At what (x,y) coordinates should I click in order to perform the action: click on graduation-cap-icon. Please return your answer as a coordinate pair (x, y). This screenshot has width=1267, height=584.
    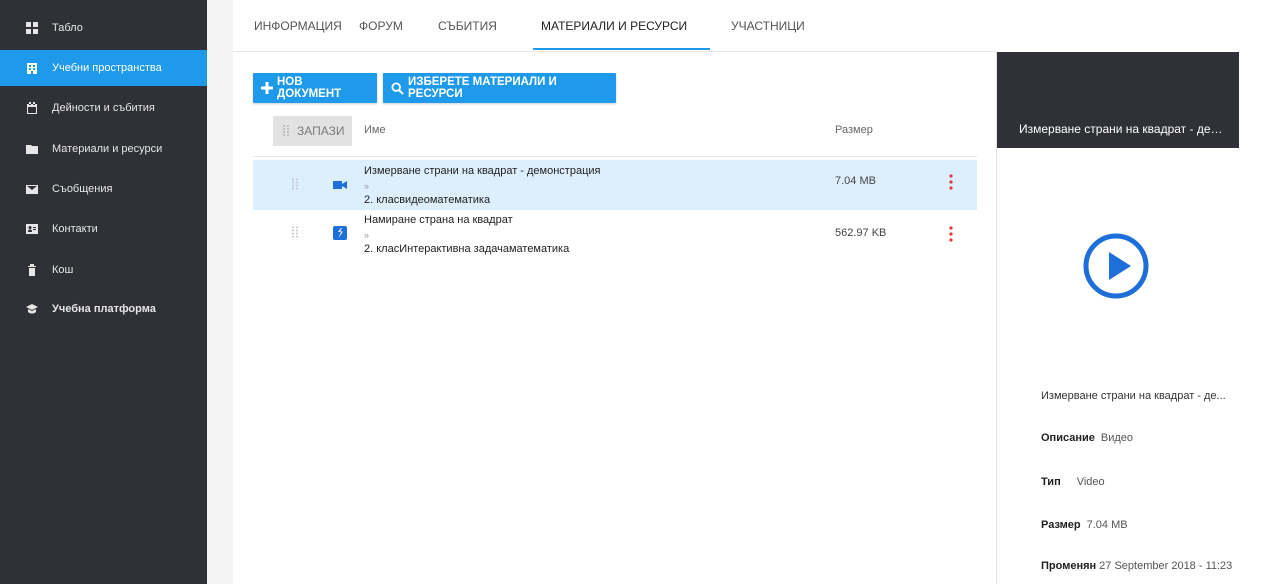
    Looking at the image, I should click on (32, 309).